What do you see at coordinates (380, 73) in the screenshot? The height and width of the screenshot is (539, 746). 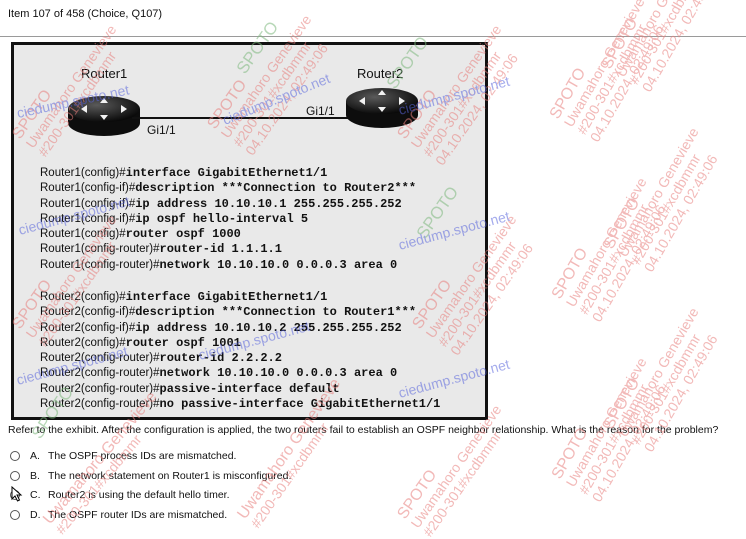 I see `router2-label: Router2` at bounding box center [380, 73].